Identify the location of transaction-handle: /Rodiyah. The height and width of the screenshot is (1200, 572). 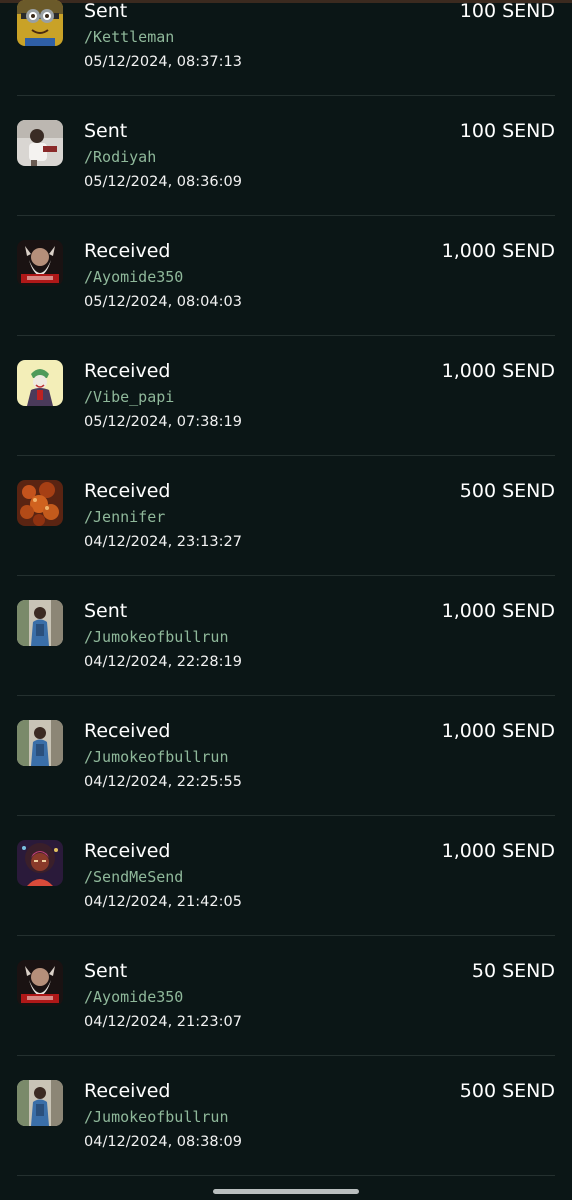
(120, 157).